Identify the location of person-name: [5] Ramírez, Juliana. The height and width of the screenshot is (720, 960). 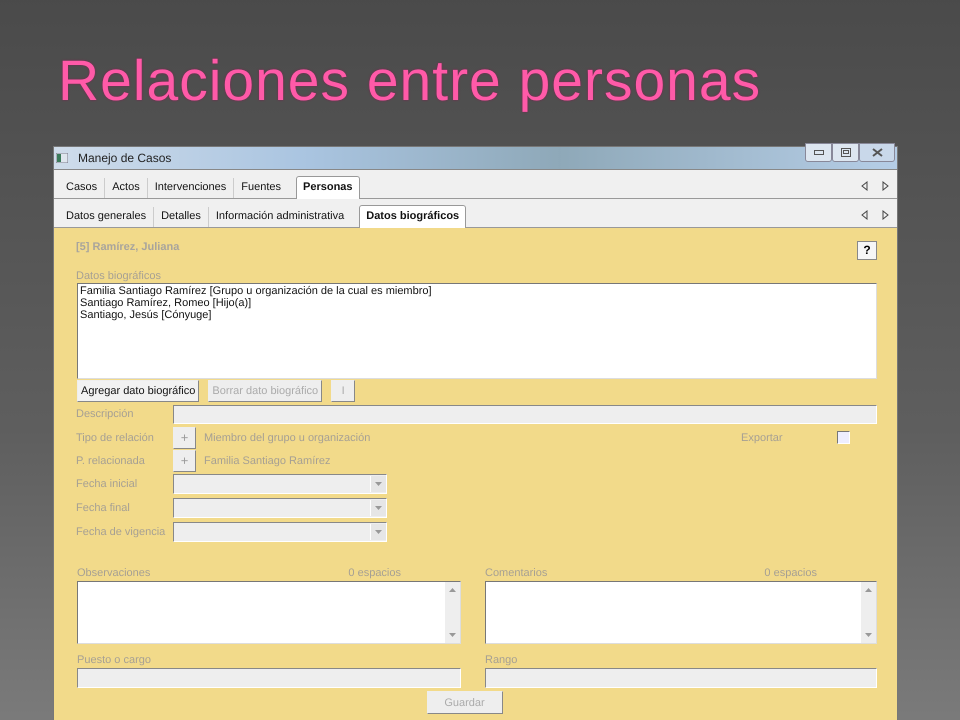
(128, 247).